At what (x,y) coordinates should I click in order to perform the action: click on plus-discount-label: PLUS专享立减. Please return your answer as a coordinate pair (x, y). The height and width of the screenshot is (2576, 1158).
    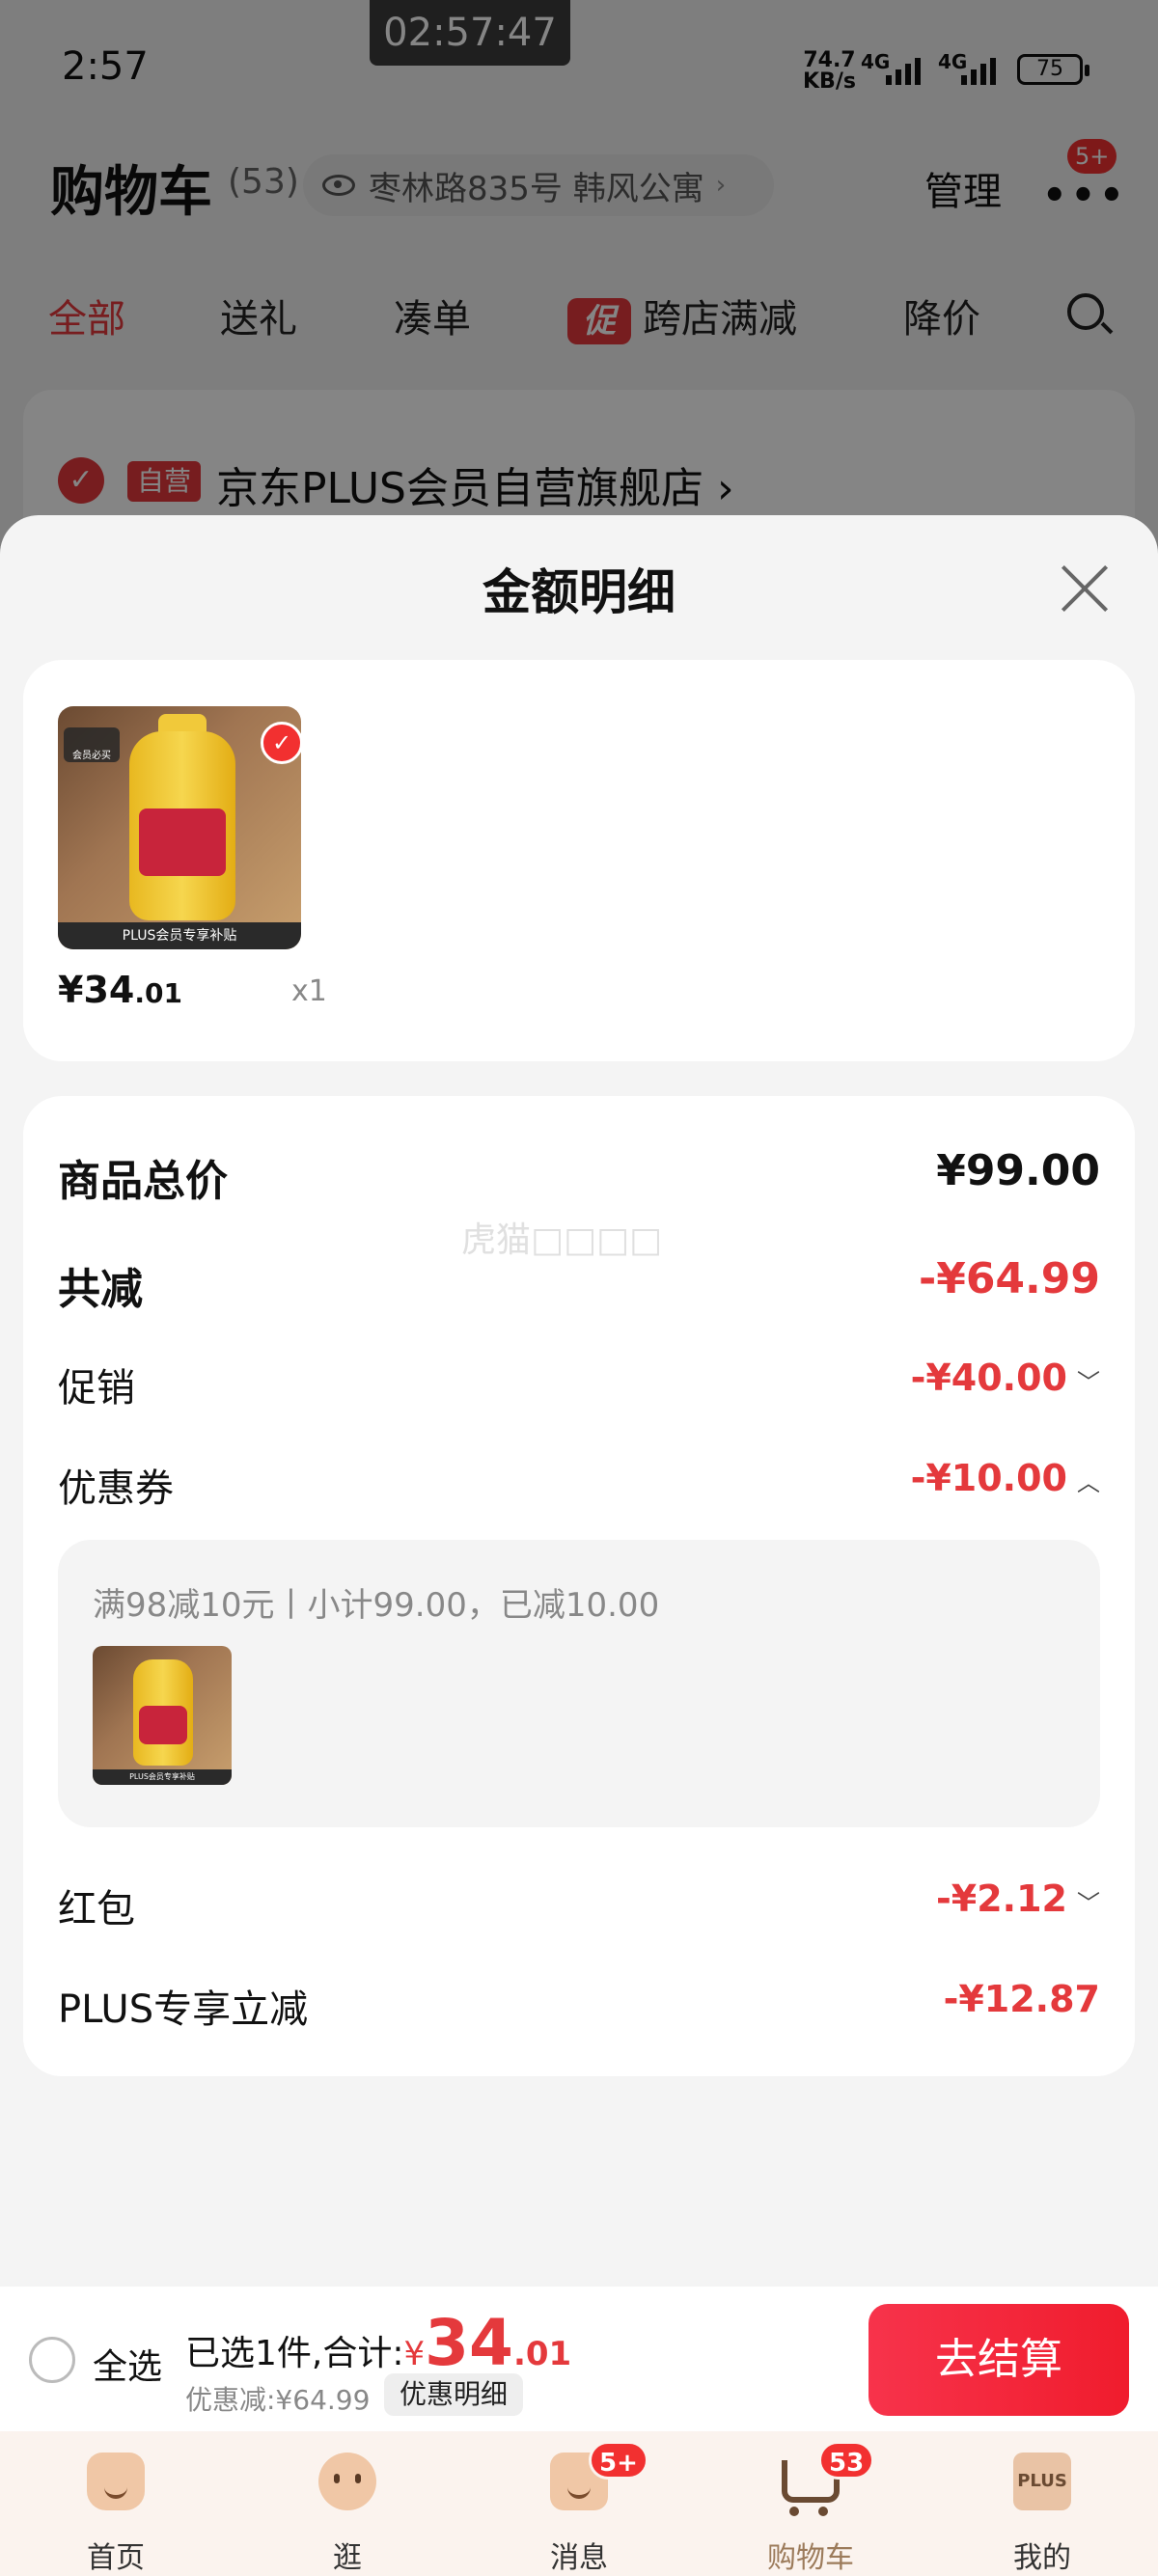
    Looking at the image, I should click on (183, 2009).